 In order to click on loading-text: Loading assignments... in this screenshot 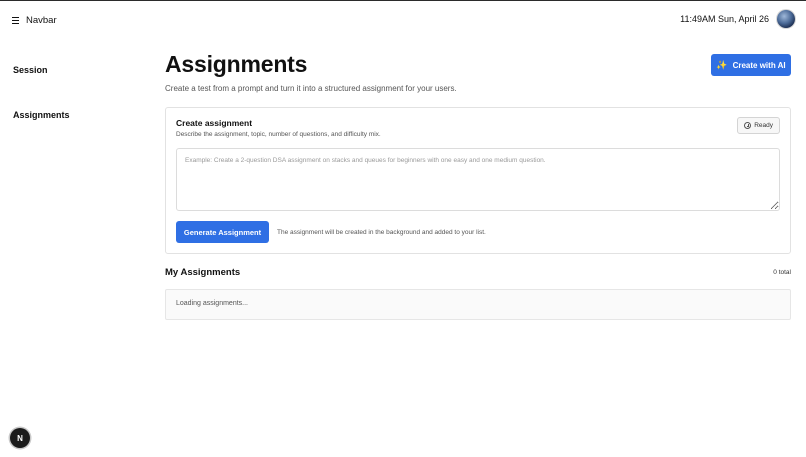, I will do `click(212, 303)`.